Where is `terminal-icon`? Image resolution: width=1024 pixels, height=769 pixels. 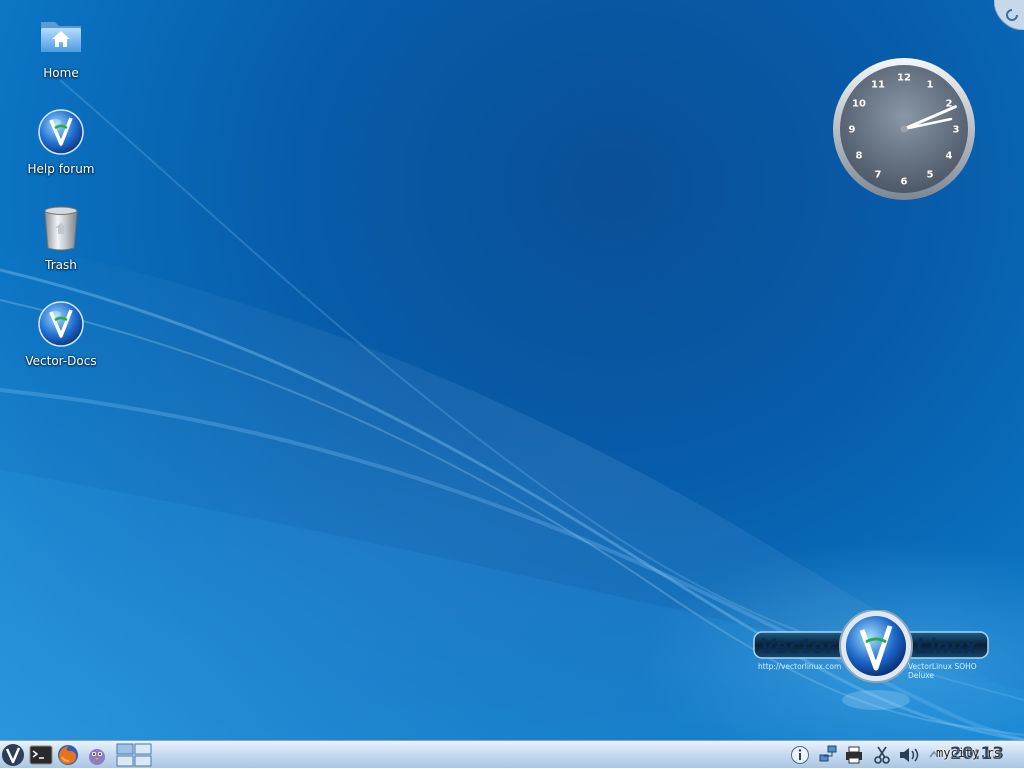 terminal-icon is located at coordinates (41, 755).